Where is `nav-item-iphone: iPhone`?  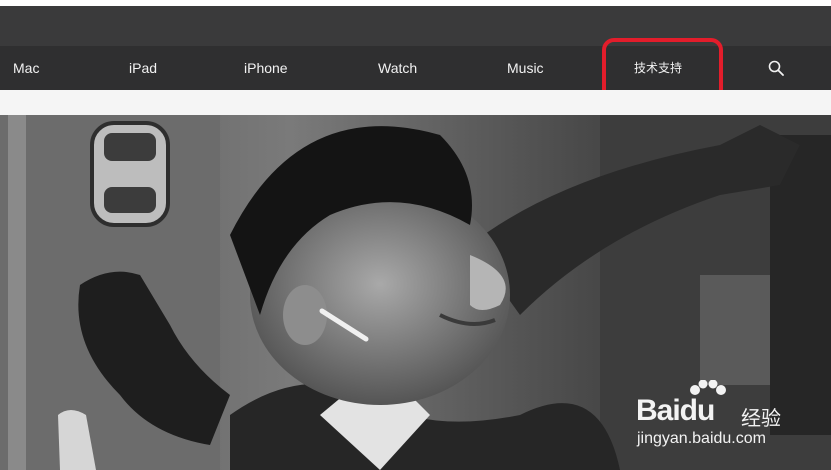 nav-item-iphone: iPhone is located at coordinates (266, 68).